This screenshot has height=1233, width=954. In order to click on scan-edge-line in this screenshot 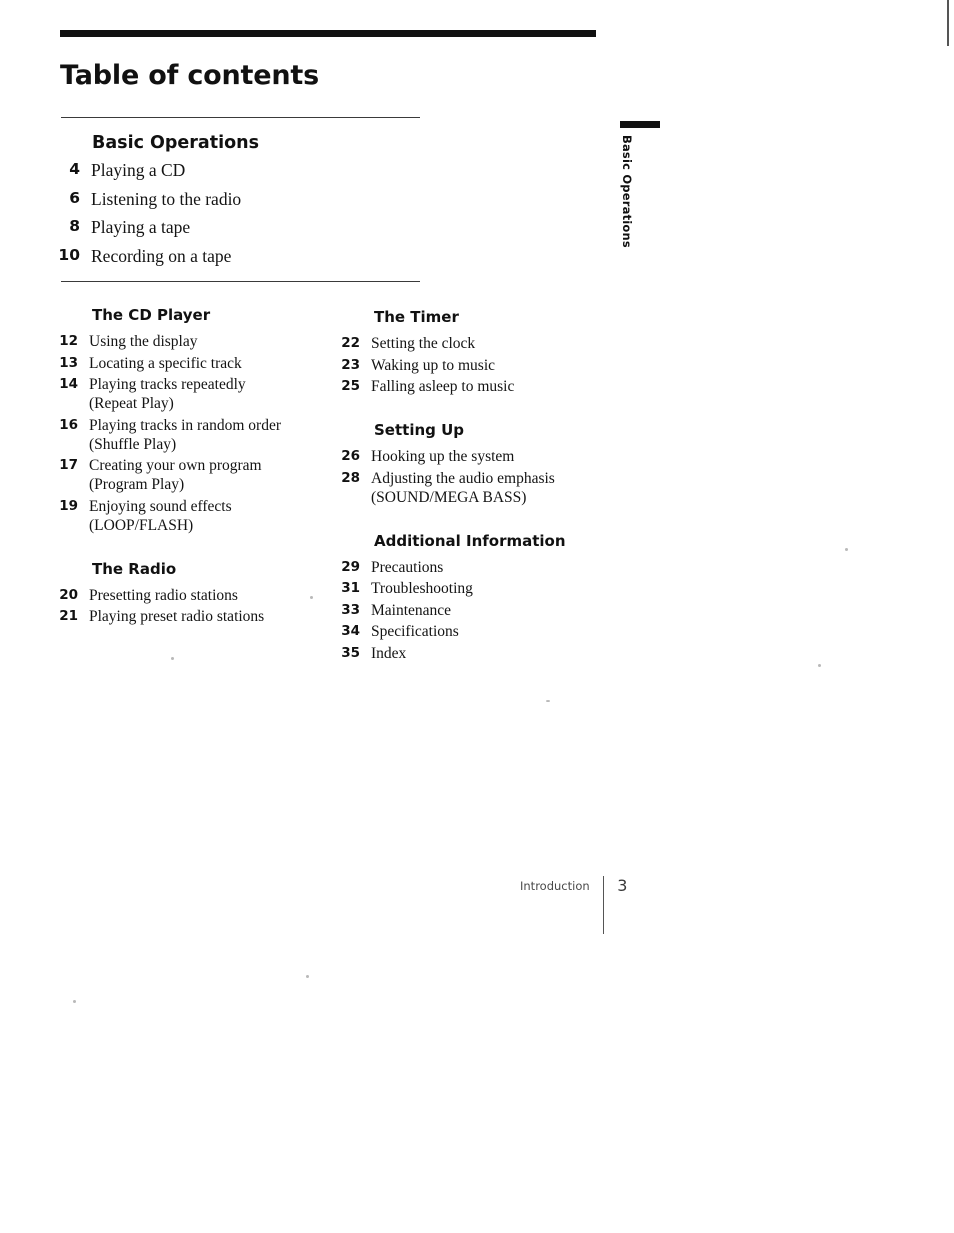, I will do `click(948, 23)`.